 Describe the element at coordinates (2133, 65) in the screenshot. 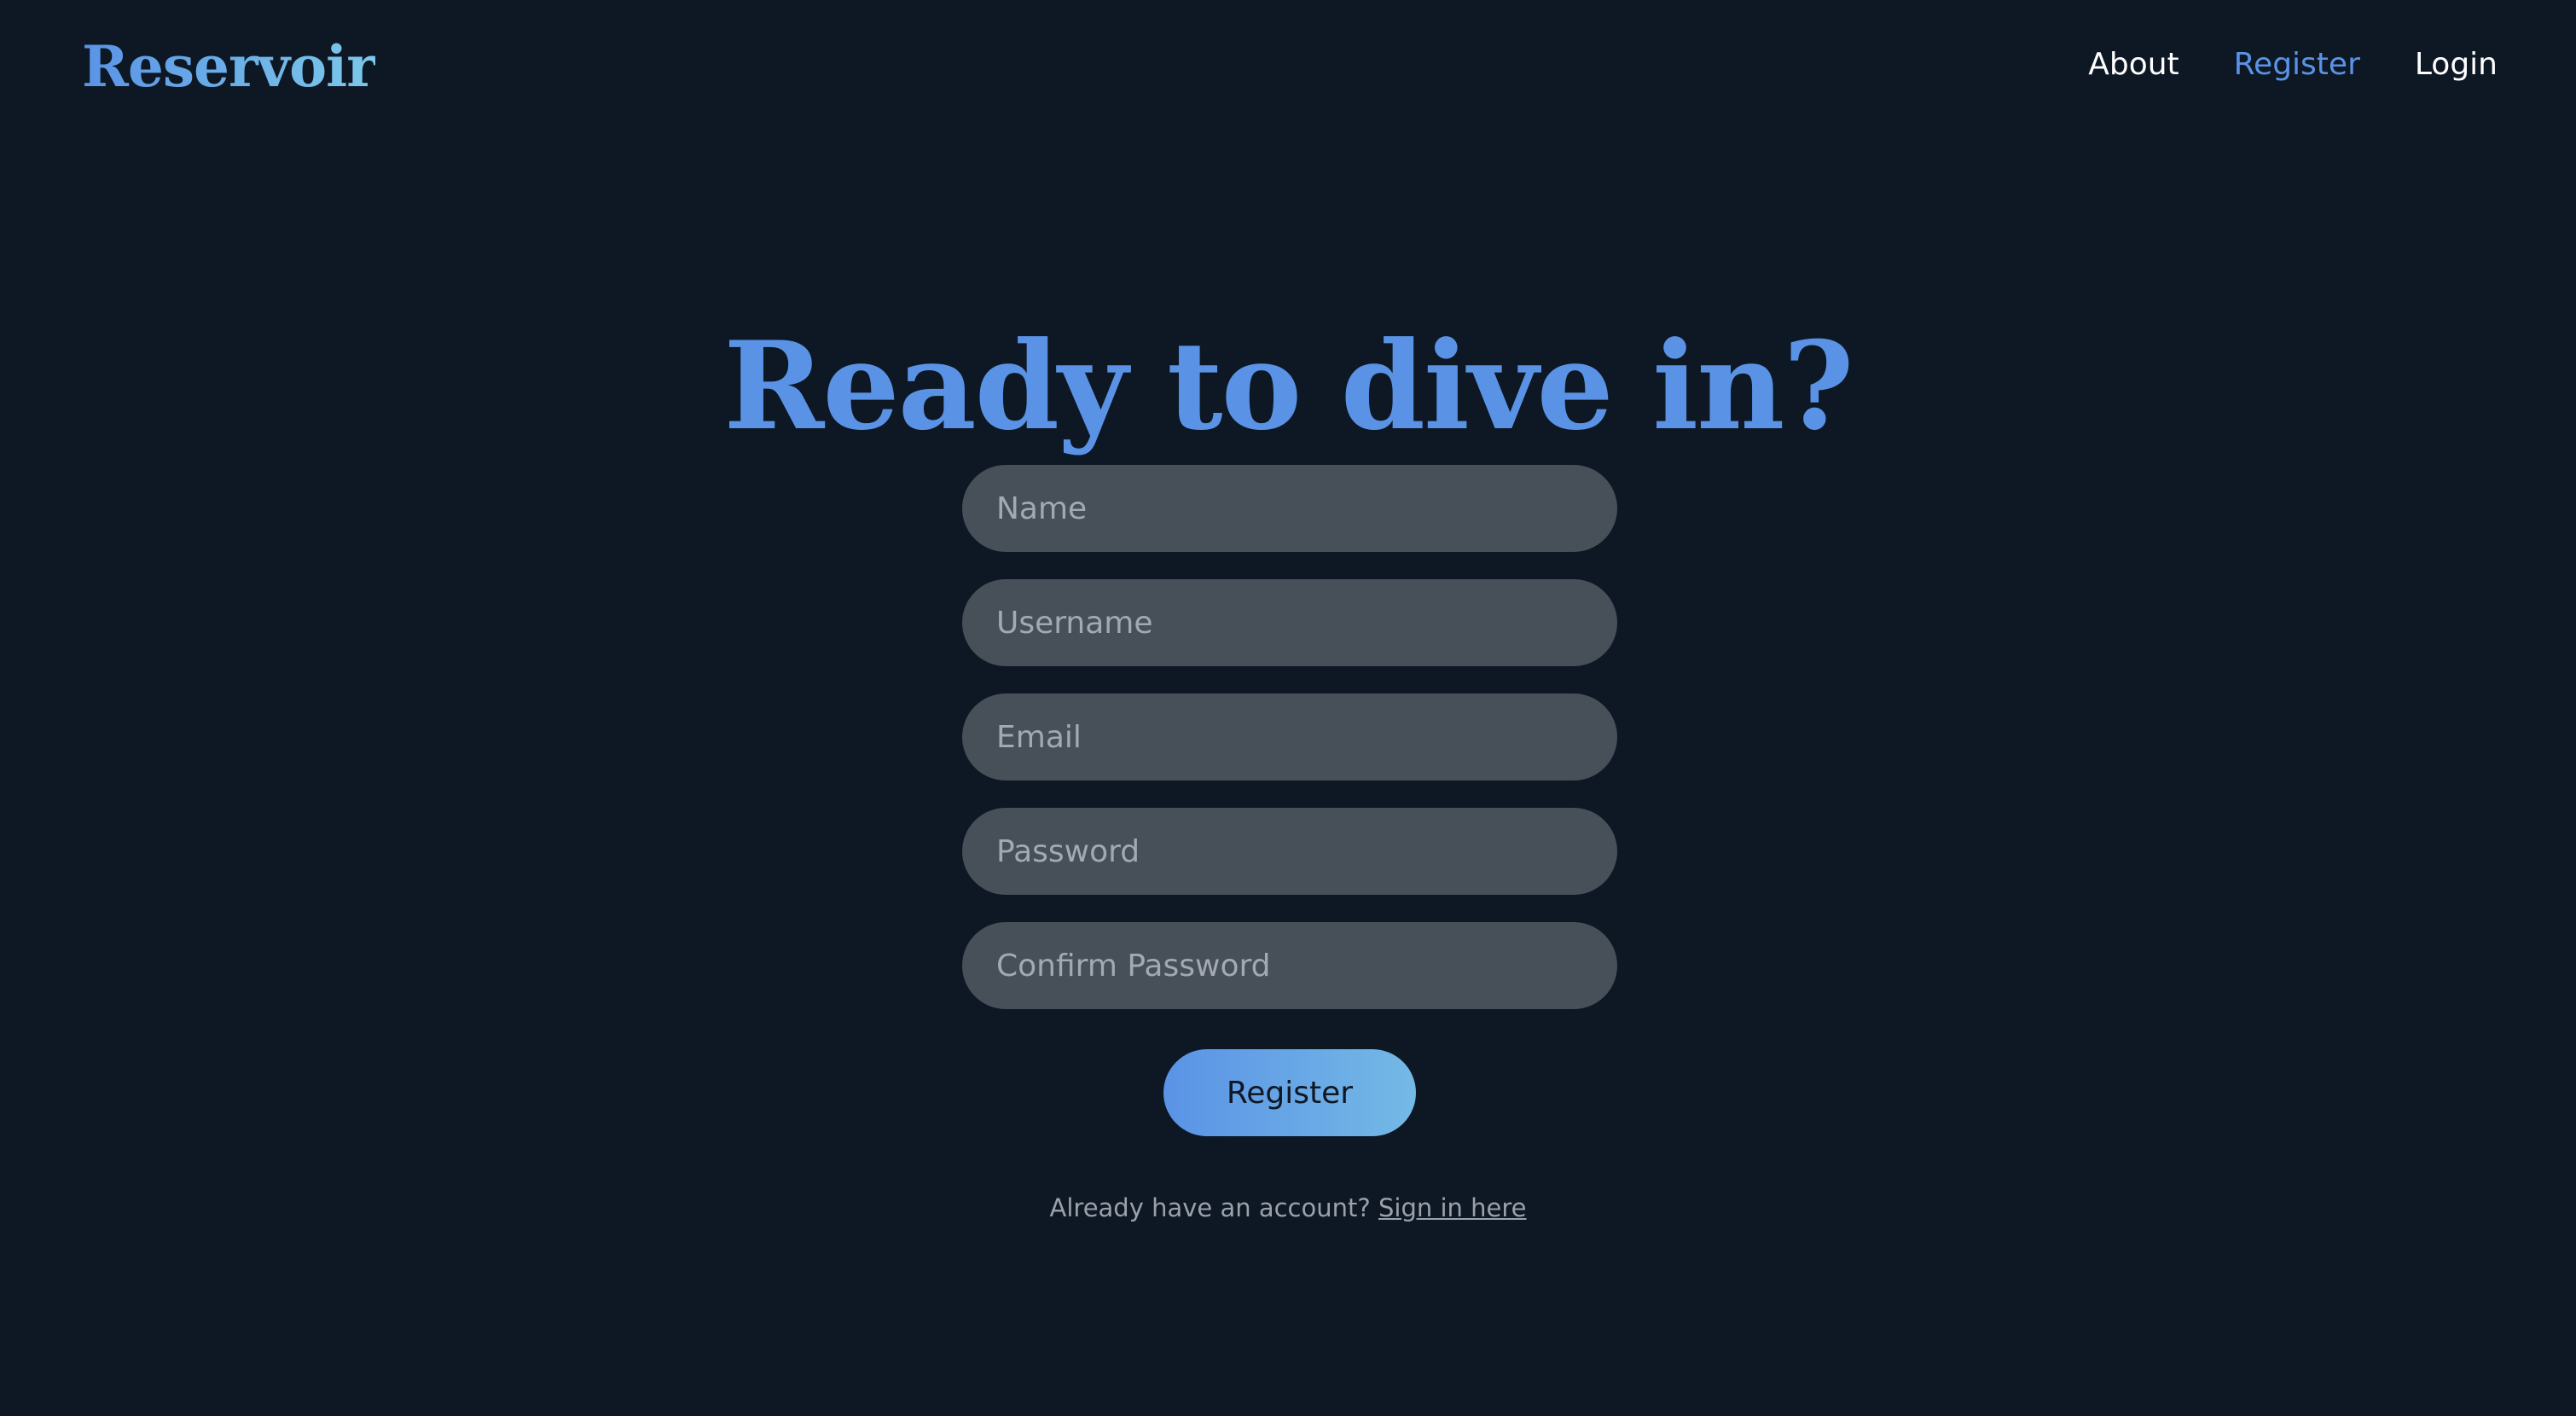

I see `nav-about-link: About` at that location.